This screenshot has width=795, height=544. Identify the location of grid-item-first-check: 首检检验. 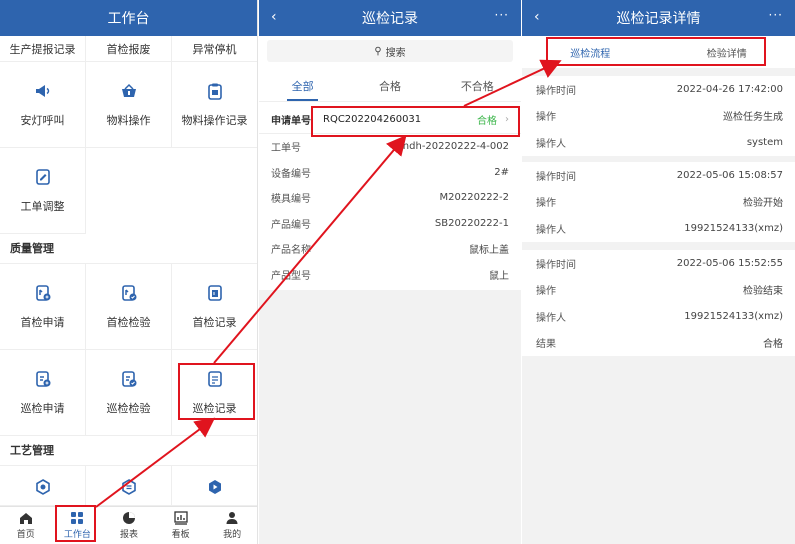
(129, 307).